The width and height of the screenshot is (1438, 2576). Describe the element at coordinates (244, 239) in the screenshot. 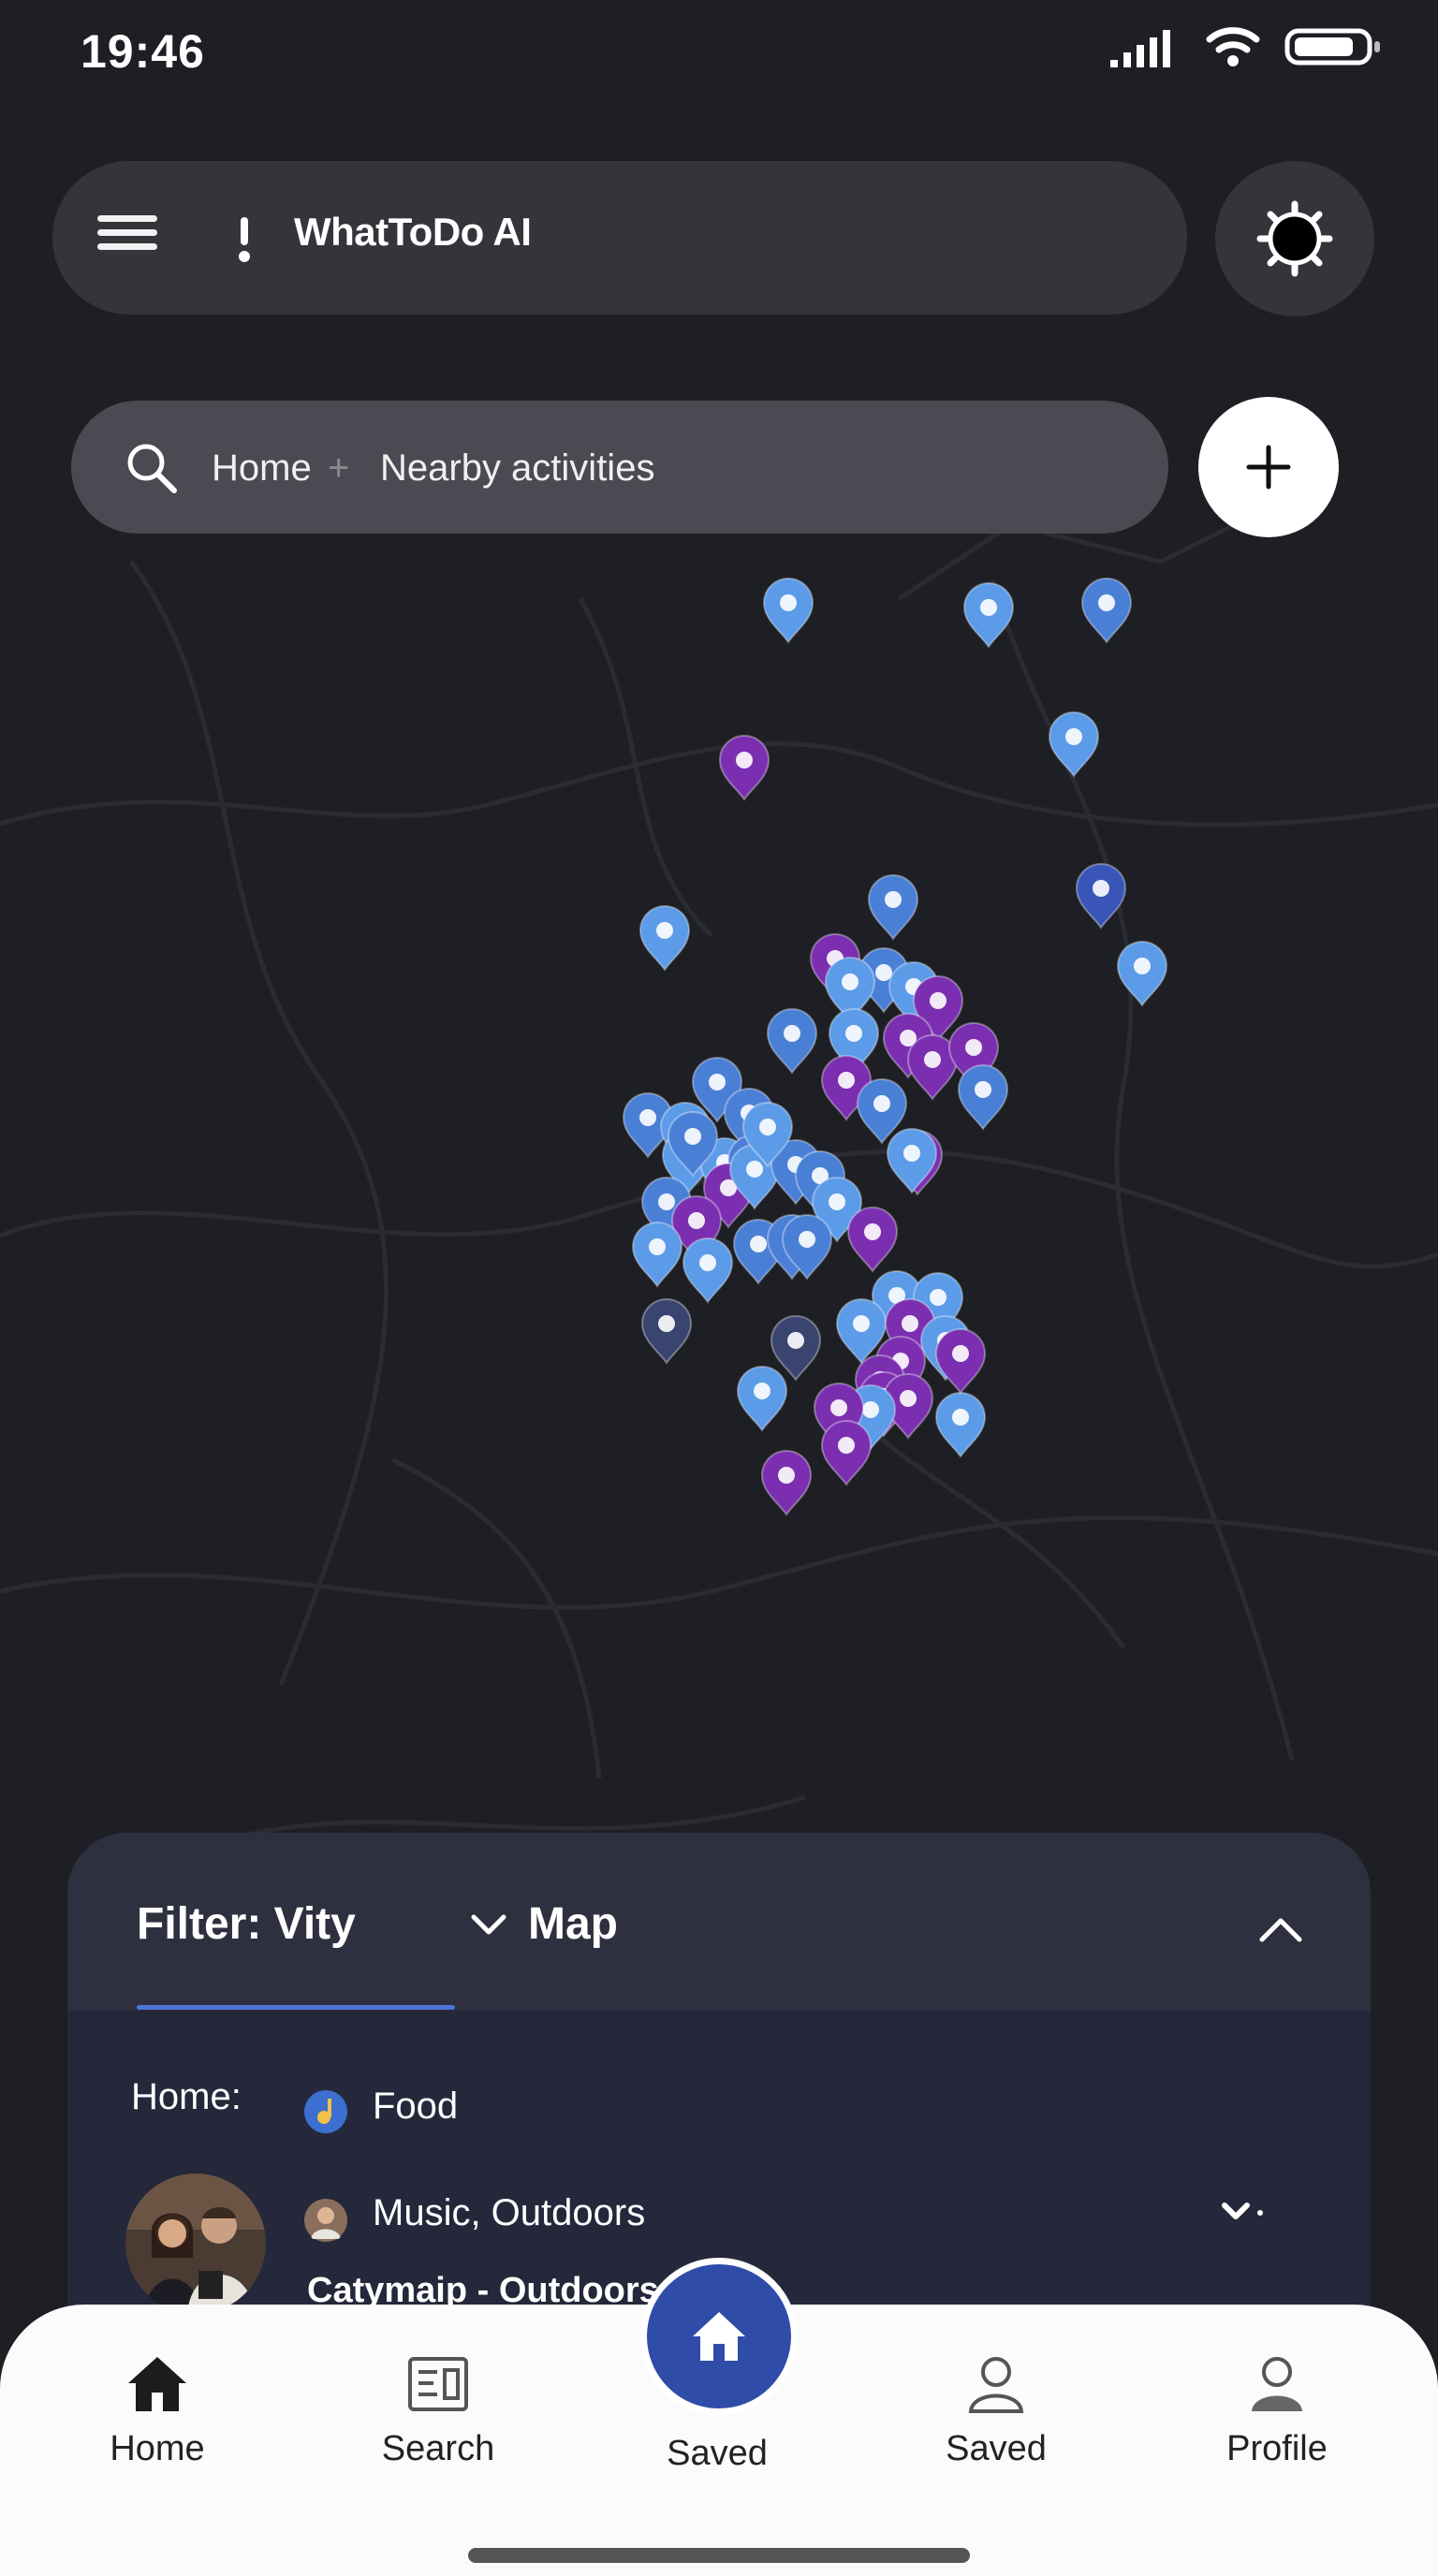

I see `app-logo-icon` at that location.